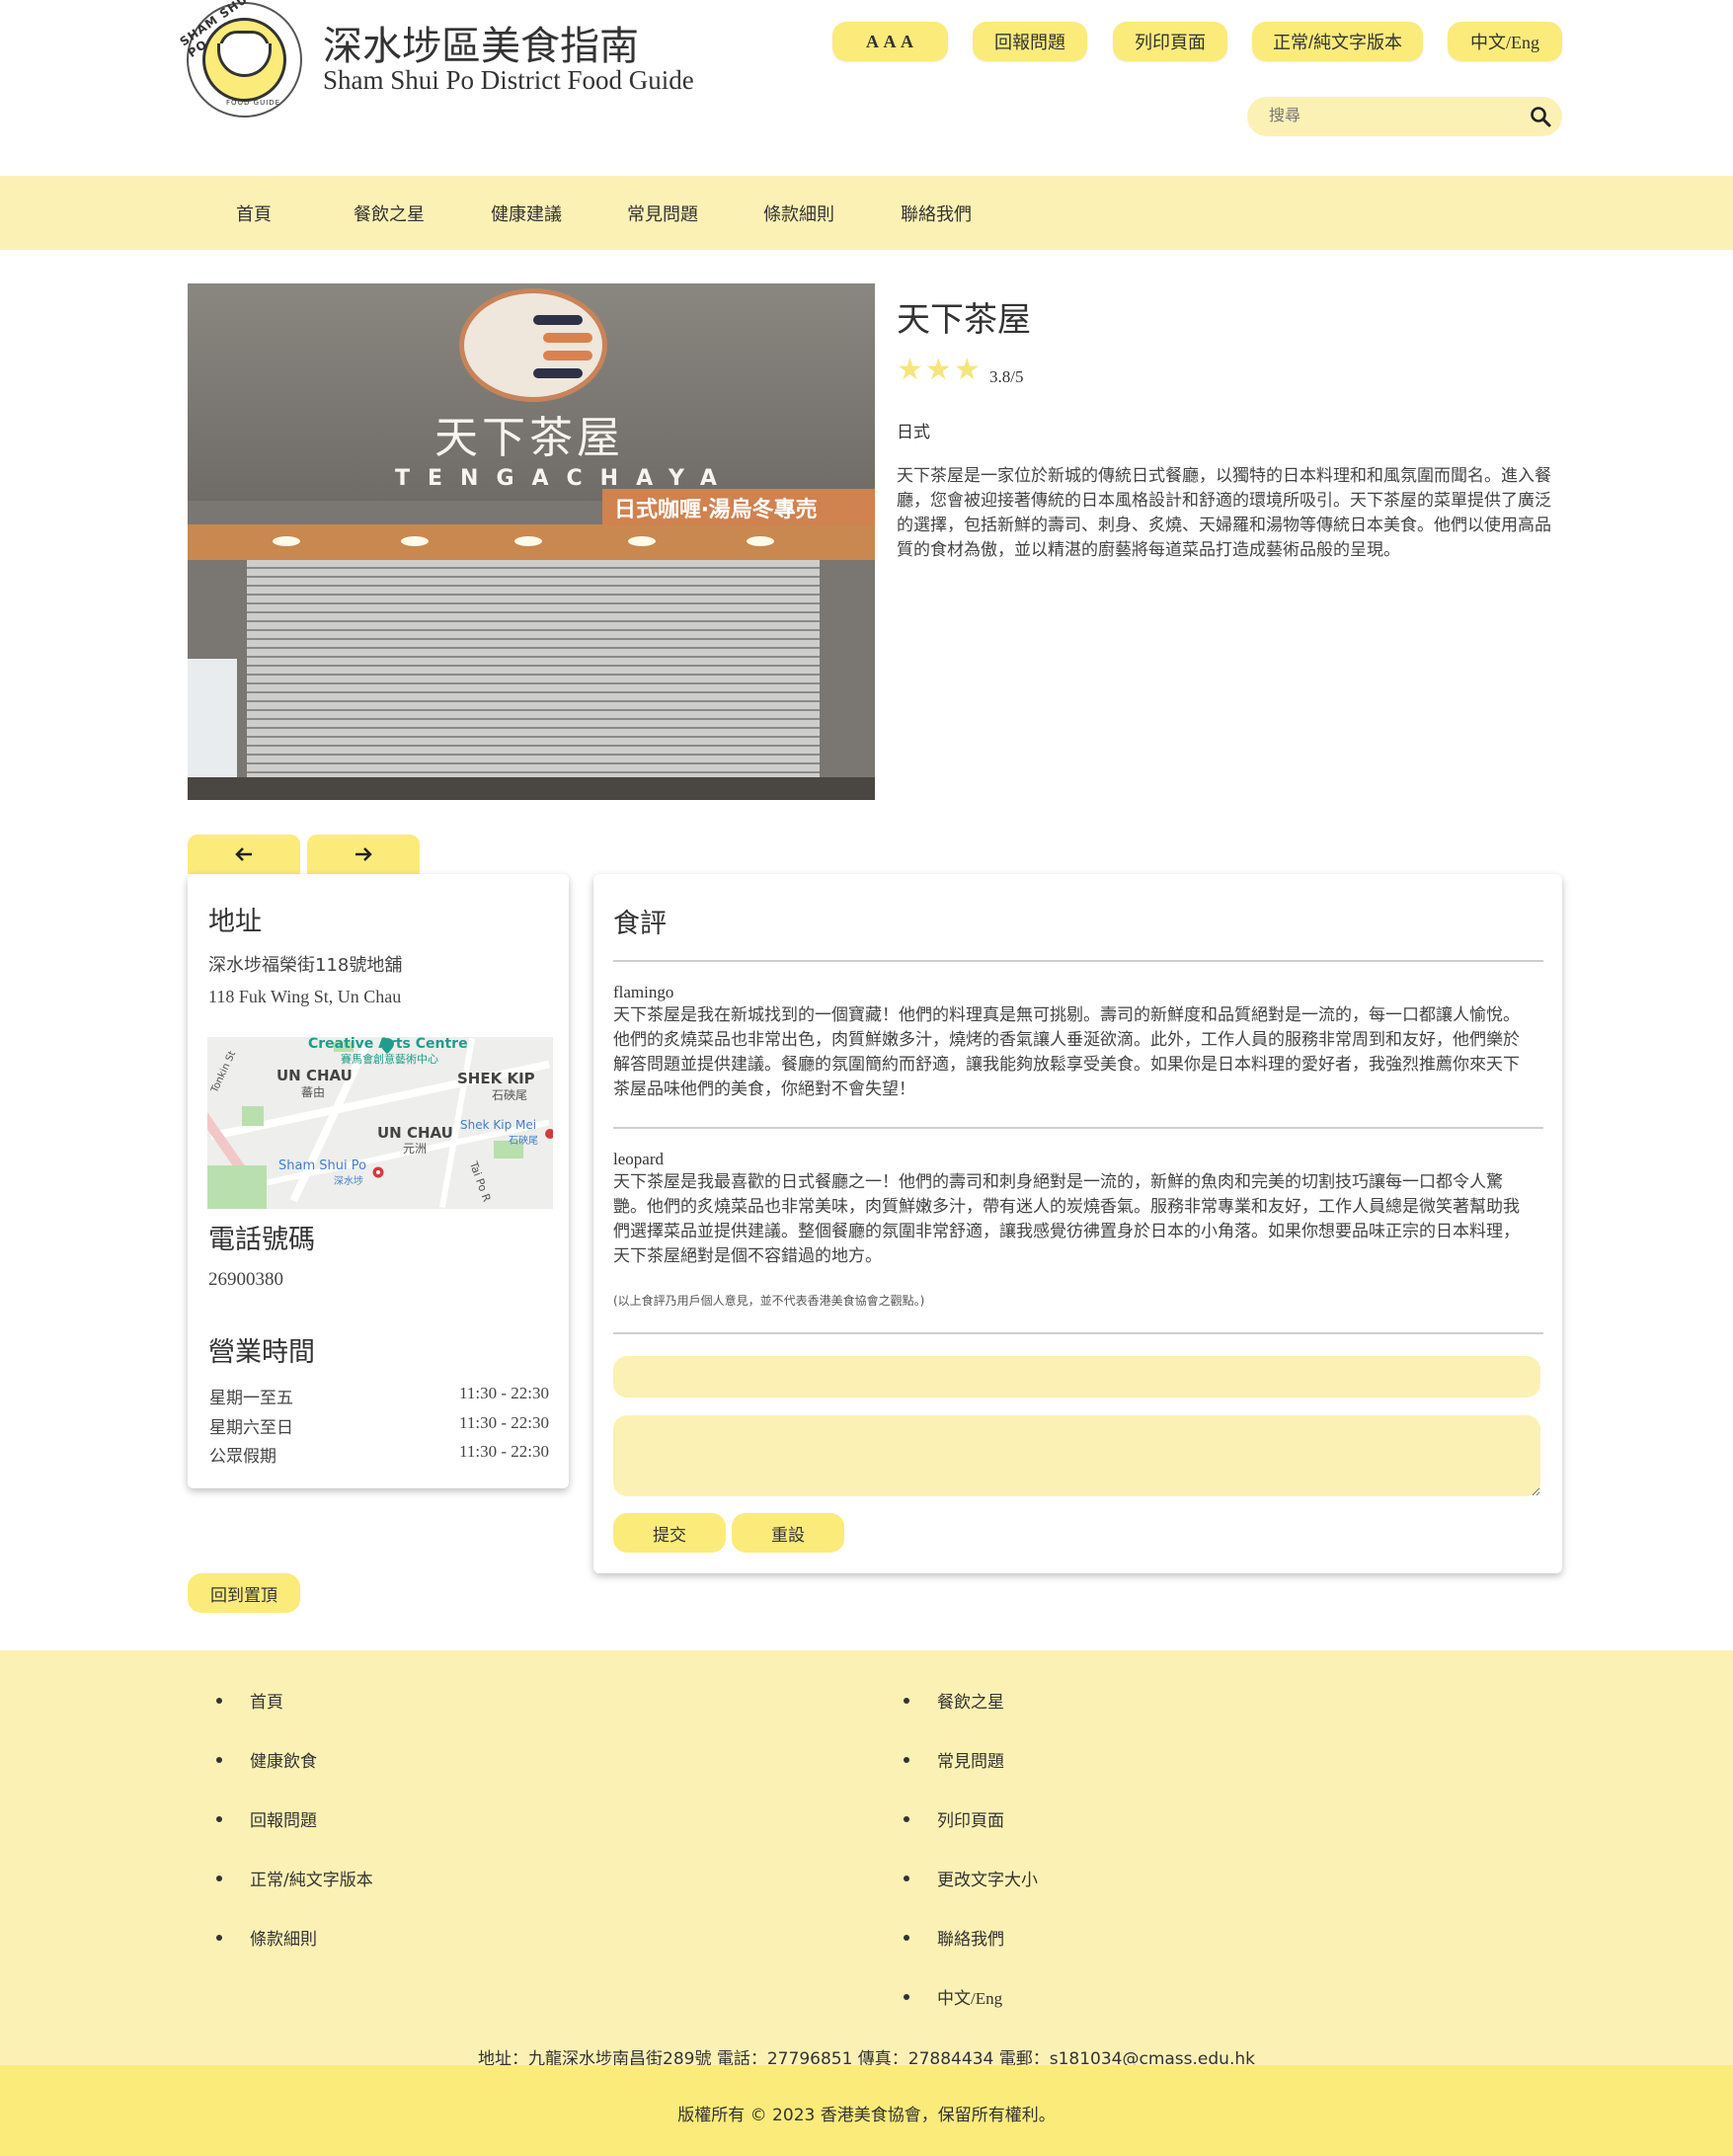 This screenshot has height=2156, width=1733. What do you see at coordinates (315, 1075) in the screenshot?
I see `map-label-un-chau-top: UN CHAU` at bounding box center [315, 1075].